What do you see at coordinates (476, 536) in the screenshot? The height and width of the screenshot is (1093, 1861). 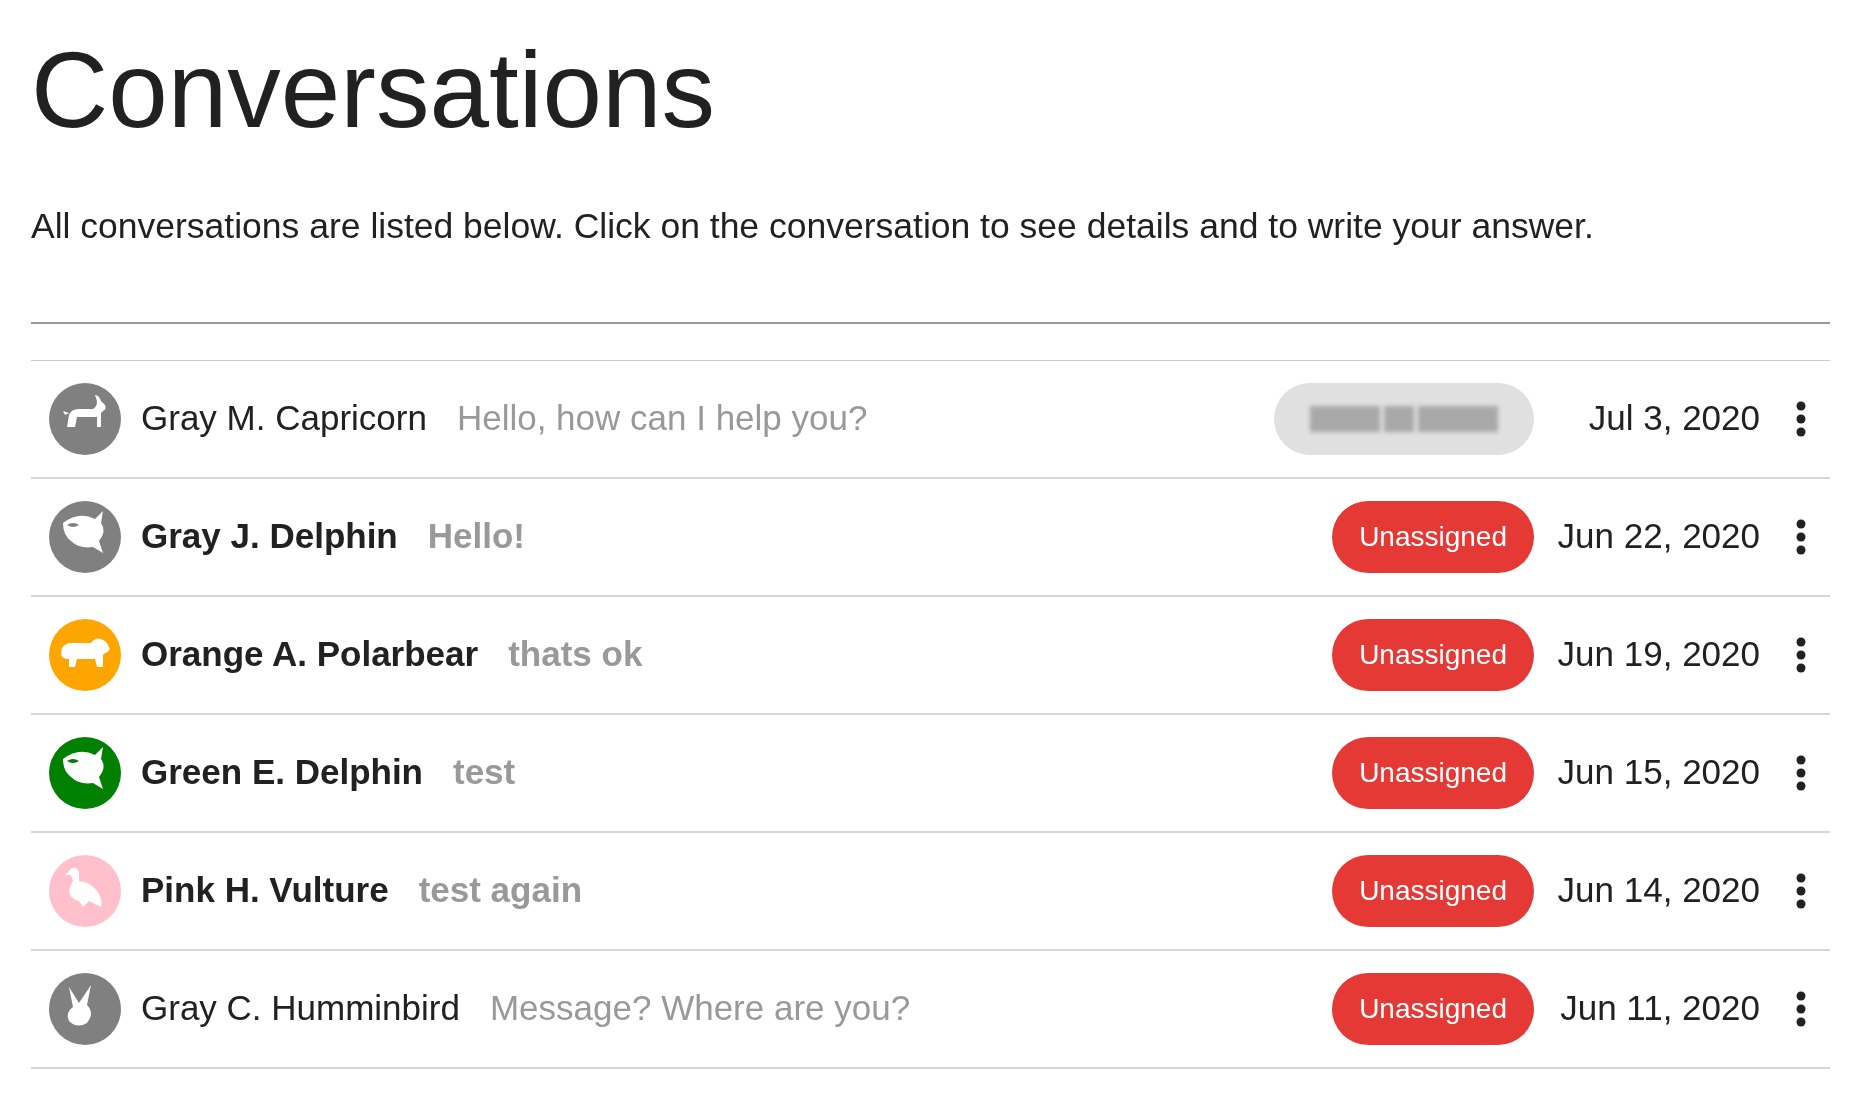 I see `message-preview: Hello!` at bounding box center [476, 536].